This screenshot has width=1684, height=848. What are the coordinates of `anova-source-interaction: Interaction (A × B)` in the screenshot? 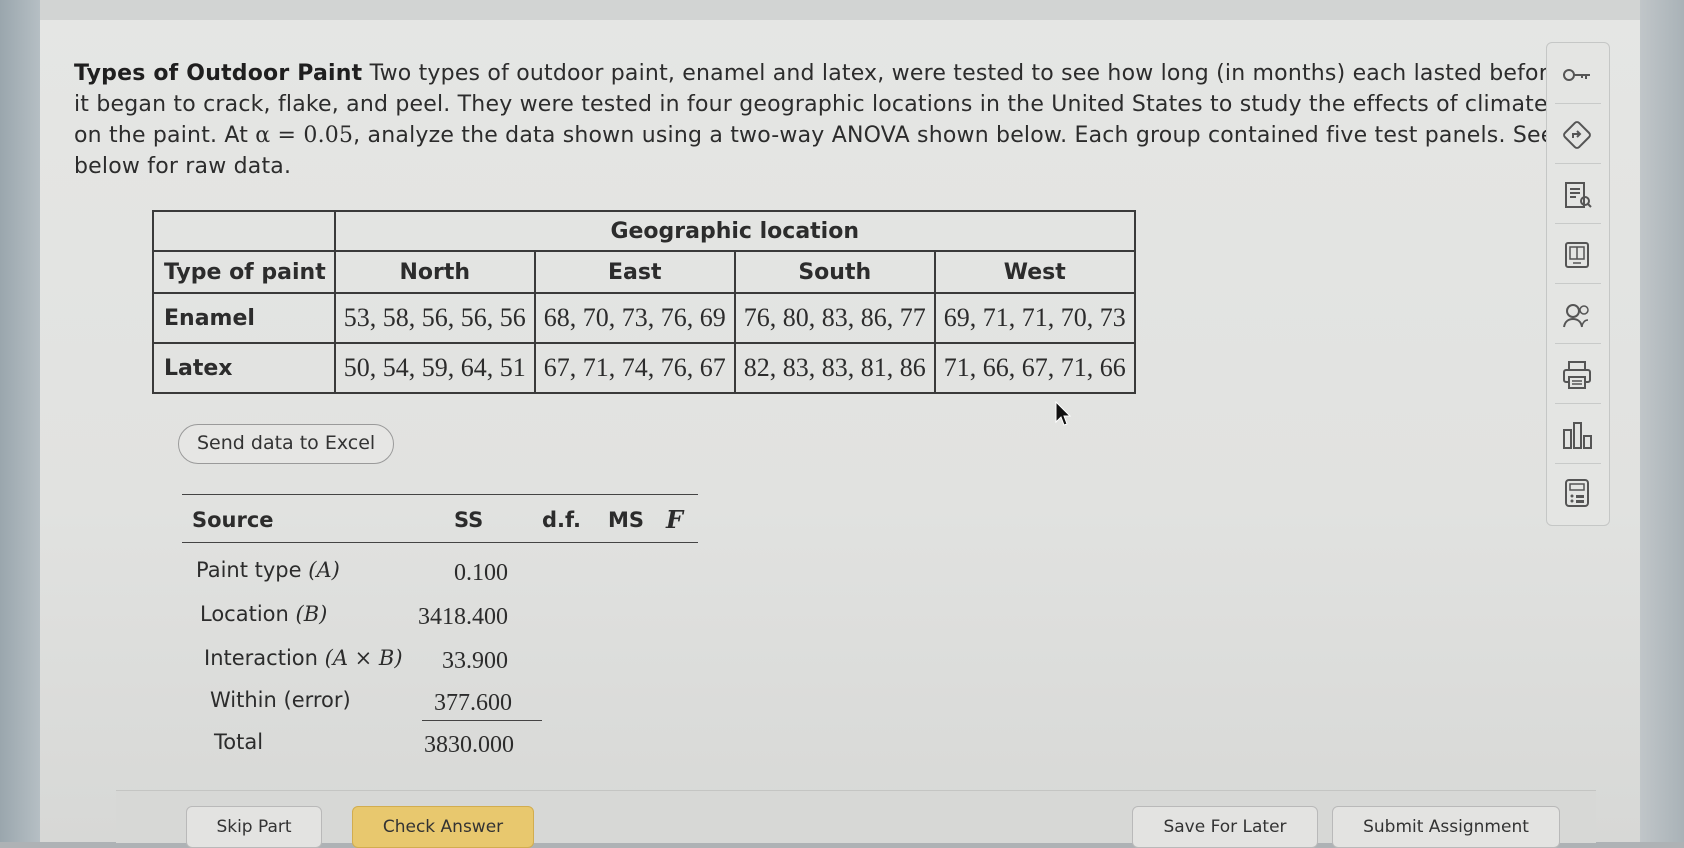 It's located at (303, 658).